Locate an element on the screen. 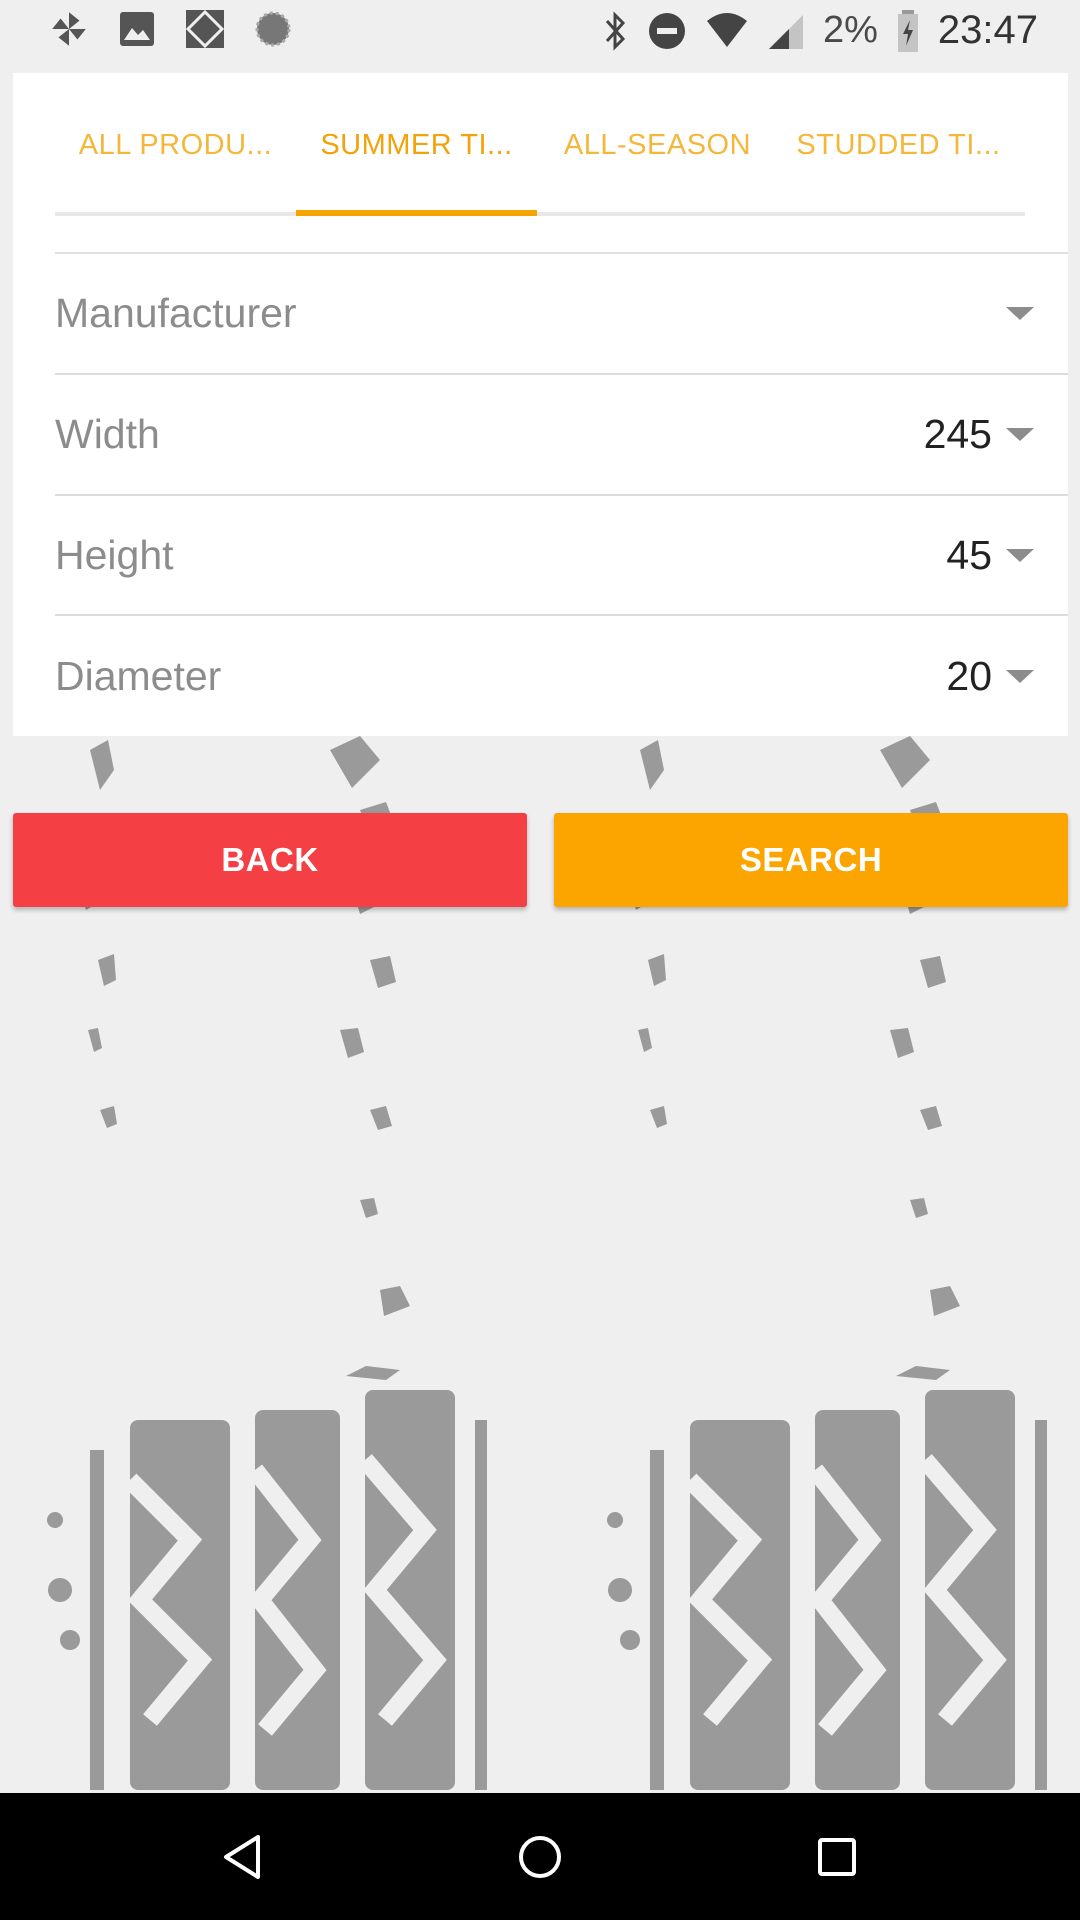 The image size is (1080, 1920). recents-square-icon is located at coordinates (837, 1856).